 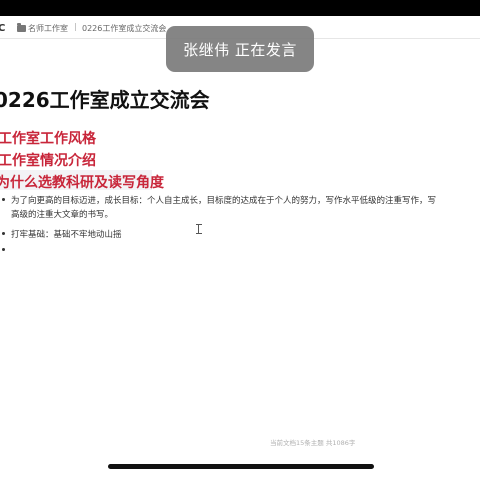 I want to click on heading-style: 工作室工作风格, so click(x=48, y=139).